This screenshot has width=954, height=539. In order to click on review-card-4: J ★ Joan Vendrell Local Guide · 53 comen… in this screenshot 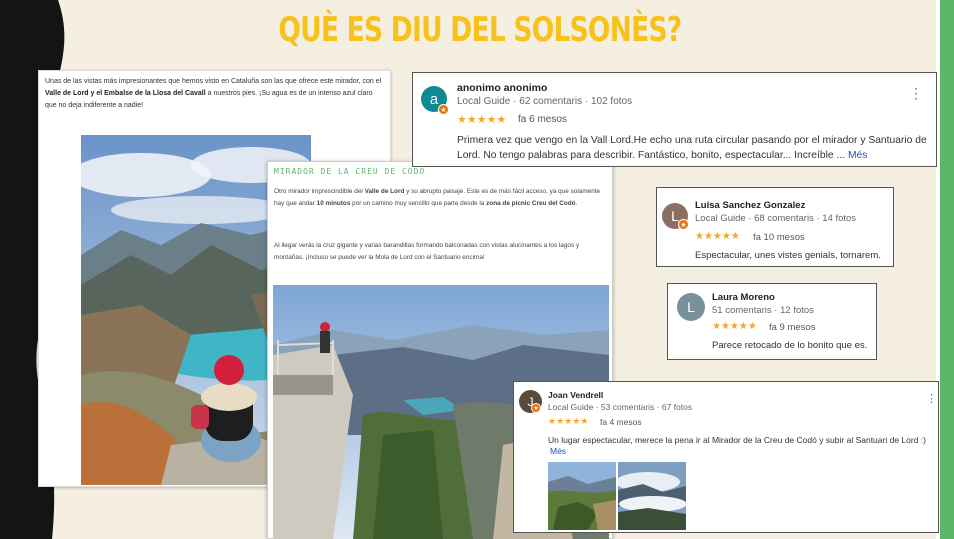, I will do `click(726, 457)`.